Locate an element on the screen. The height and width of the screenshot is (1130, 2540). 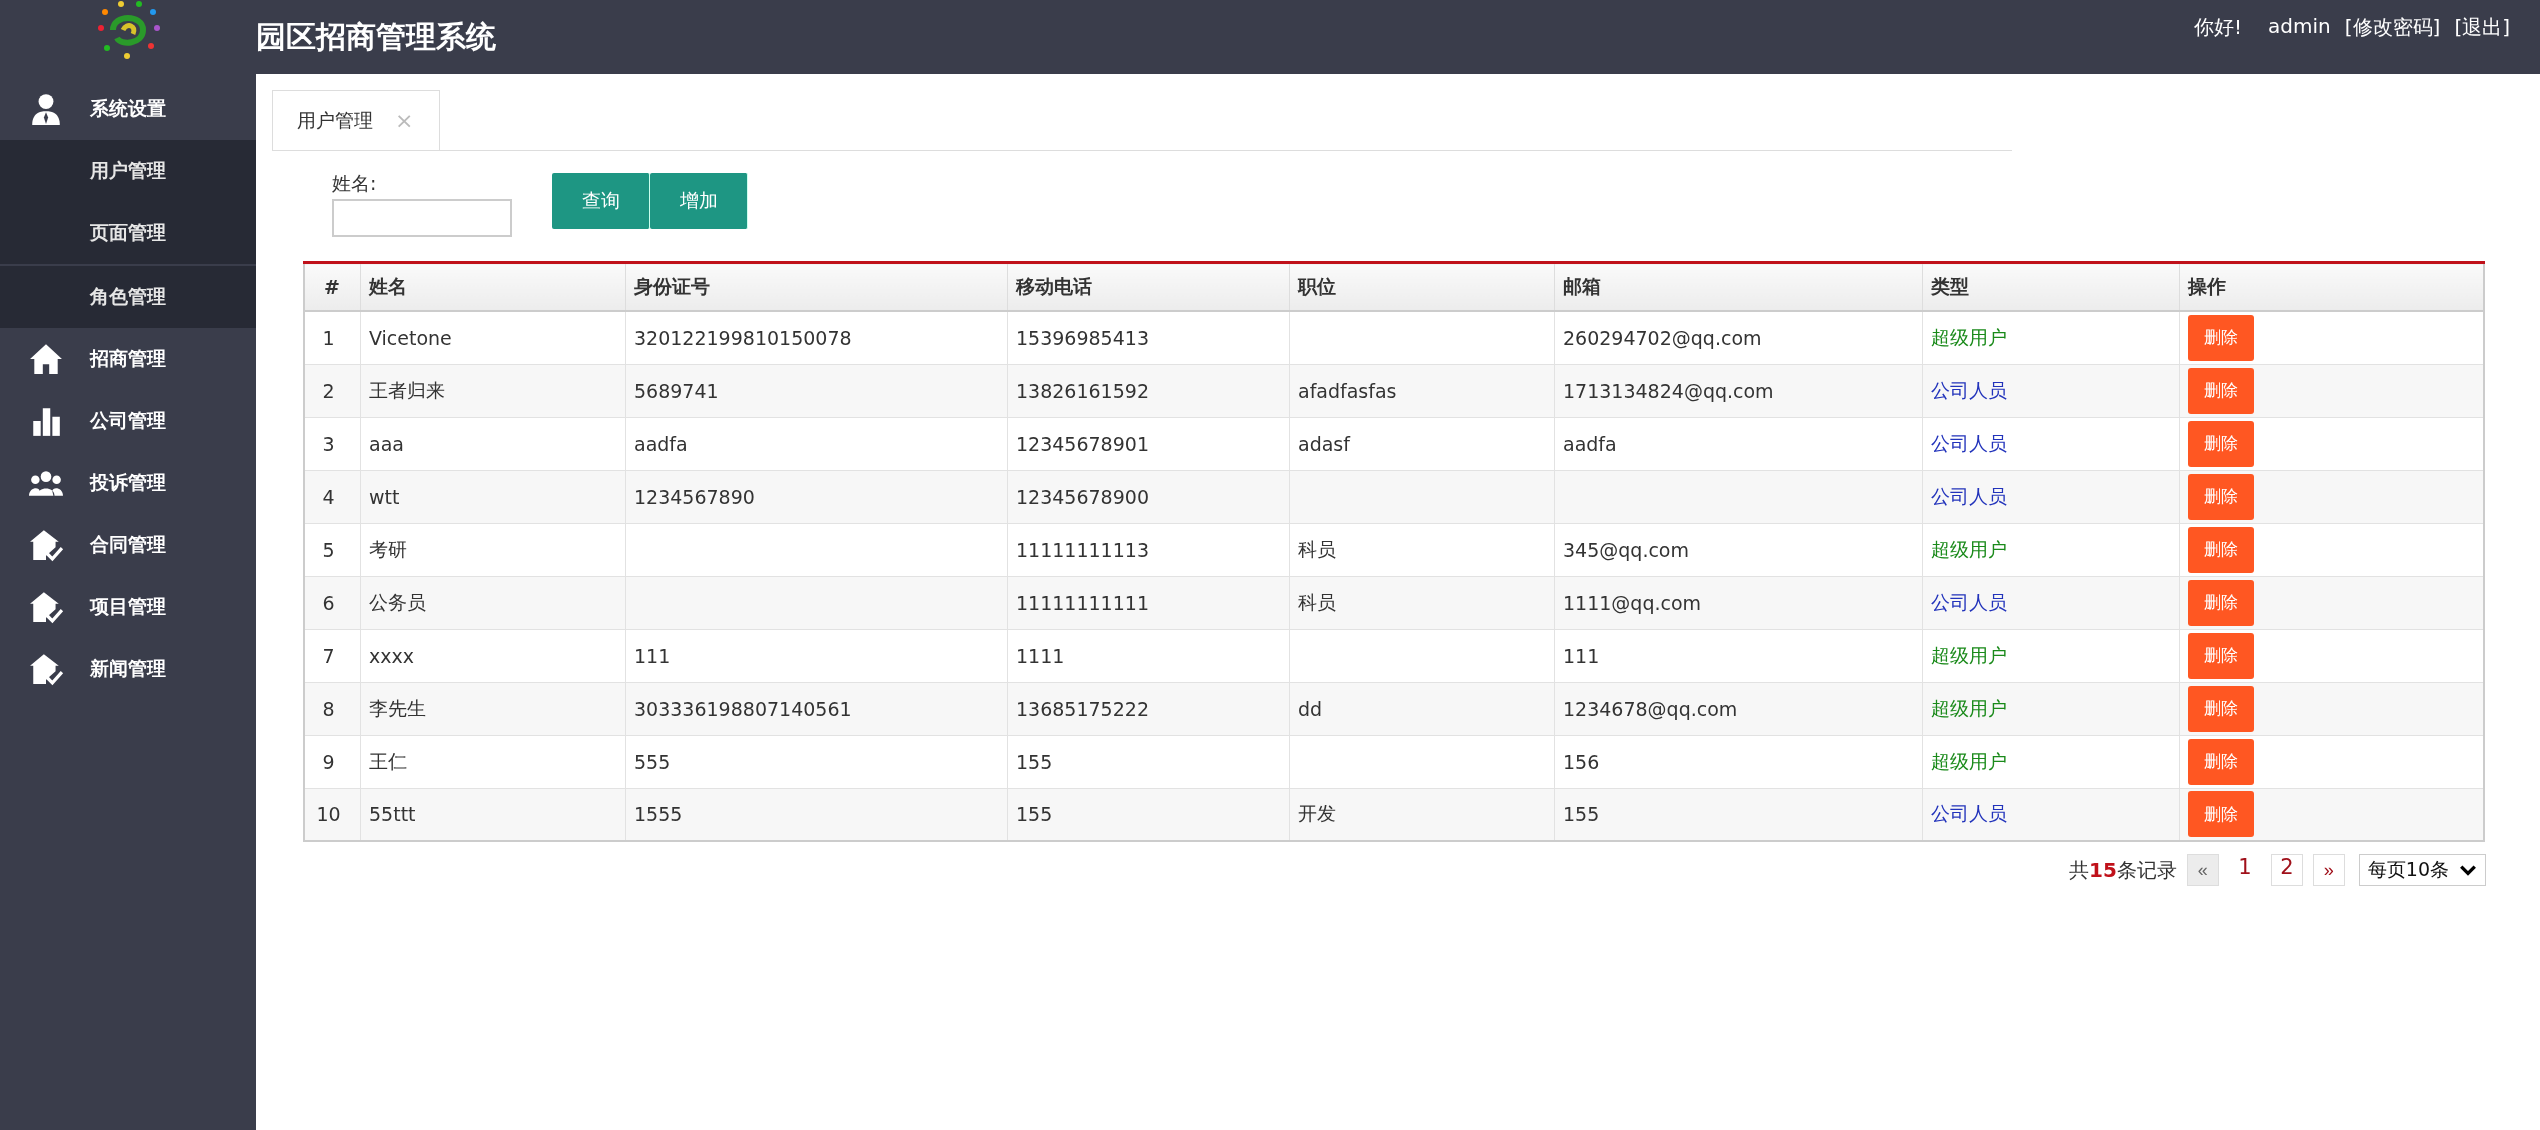
table-cell: Vicetone is located at coordinates (410, 337).